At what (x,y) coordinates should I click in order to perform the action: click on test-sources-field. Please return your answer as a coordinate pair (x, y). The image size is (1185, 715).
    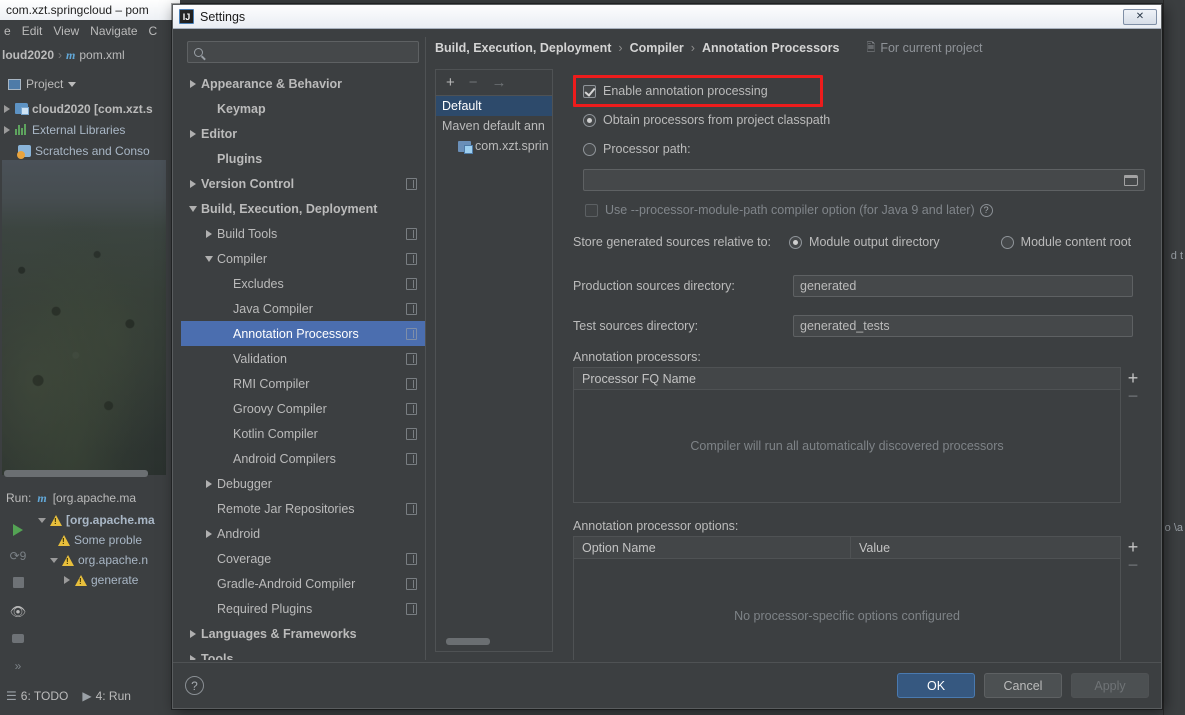
    Looking at the image, I should click on (963, 326).